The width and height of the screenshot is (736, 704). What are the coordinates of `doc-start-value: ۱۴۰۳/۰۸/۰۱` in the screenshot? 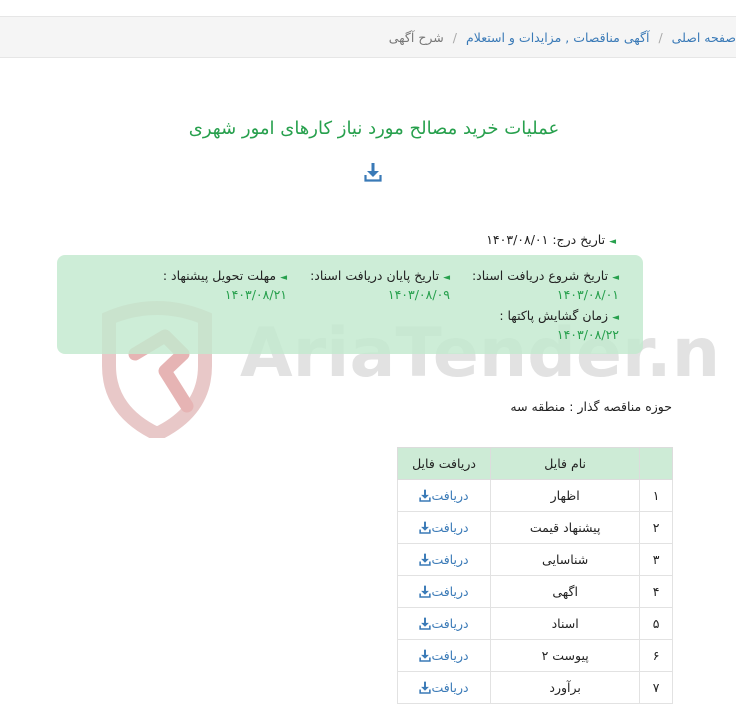 It's located at (587, 294).